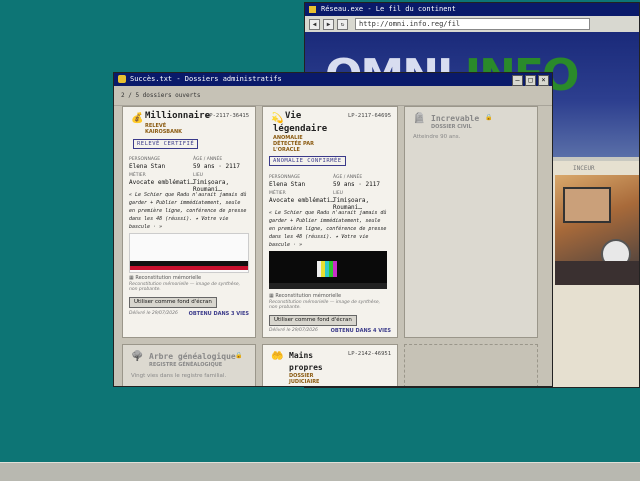 This screenshot has width=640, height=481. Describe the element at coordinates (419, 118) in the screenshot. I see `tombstone-icon: 🪦` at that location.